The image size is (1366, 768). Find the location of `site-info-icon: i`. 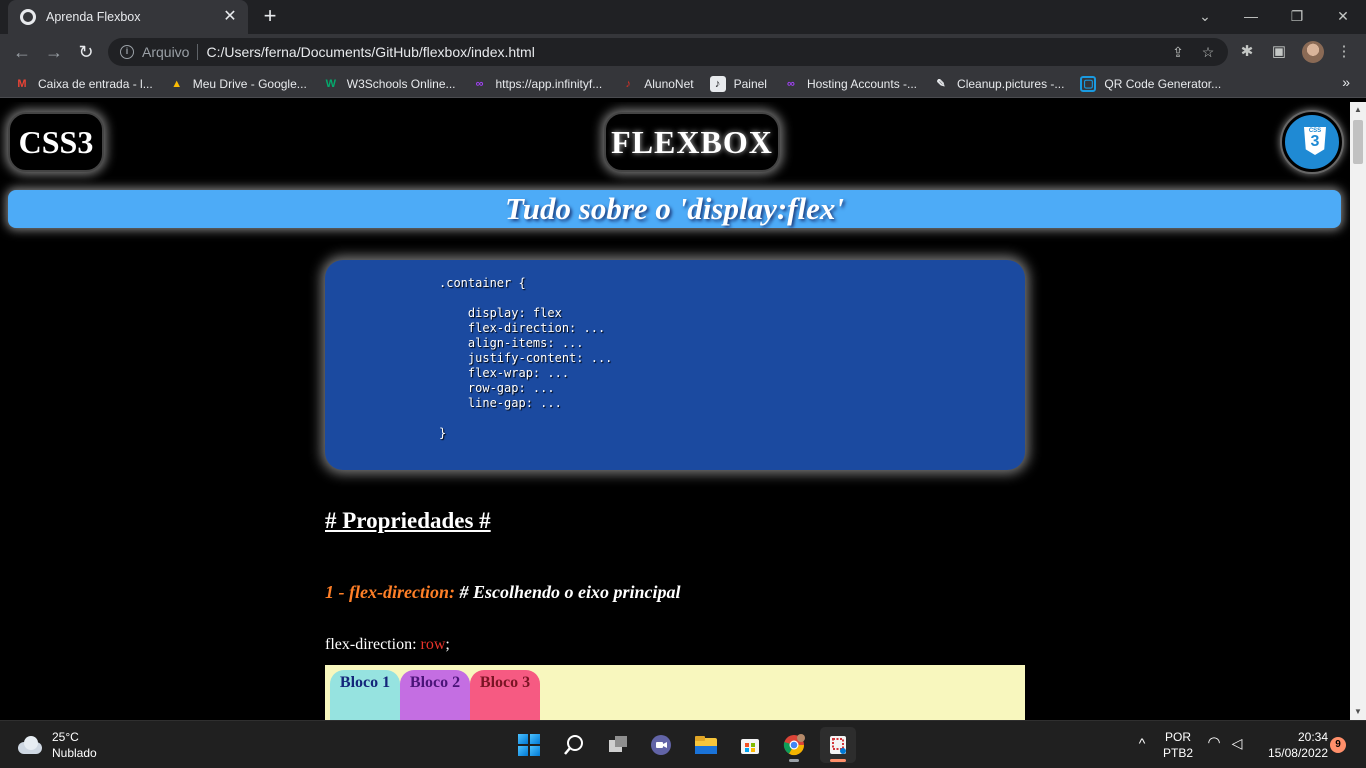

site-info-icon: i is located at coordinates (127, 52).